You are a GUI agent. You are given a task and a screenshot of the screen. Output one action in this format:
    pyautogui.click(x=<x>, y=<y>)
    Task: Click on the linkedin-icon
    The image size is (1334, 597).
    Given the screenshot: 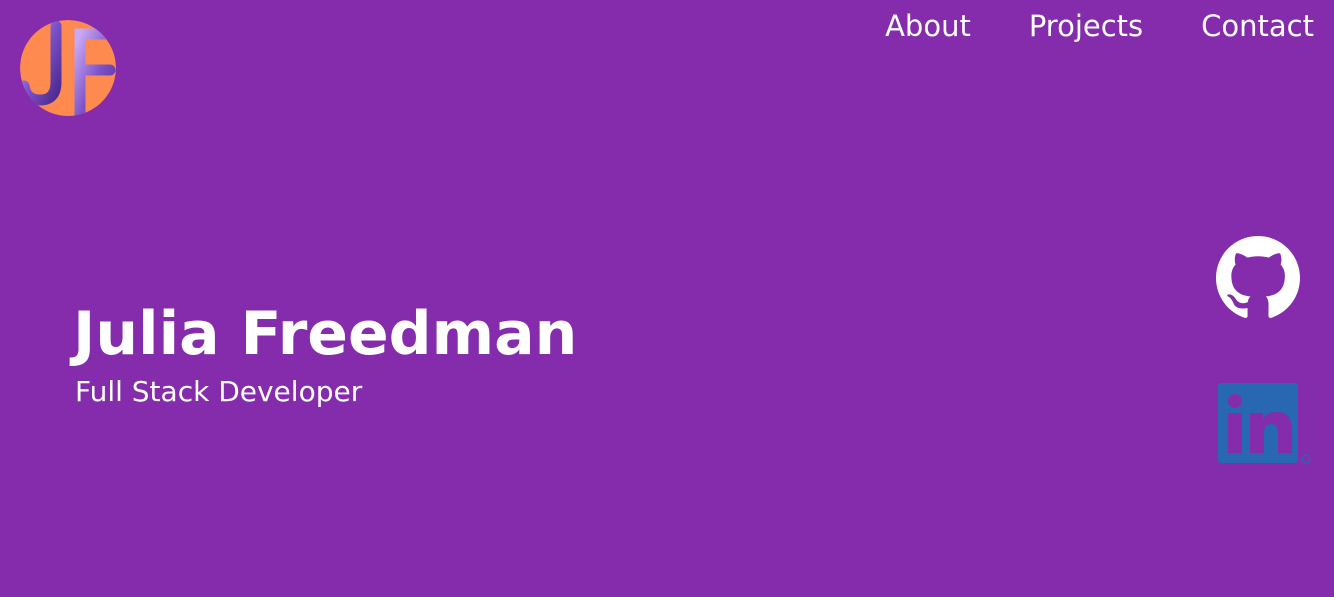 What is the action you would take?
    pyautogui.click(x=1264, y=423)
    